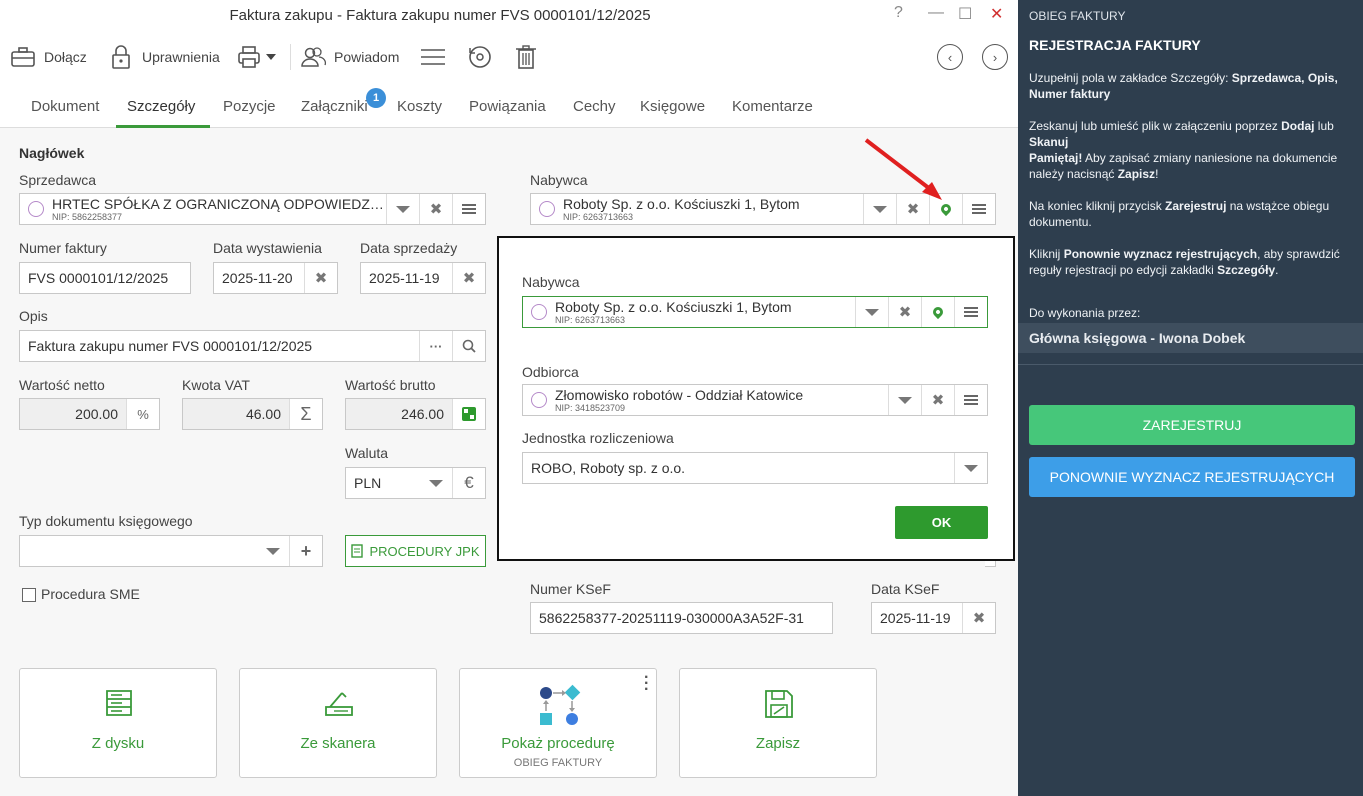 This screenshot has width=1363, height=796. Describe the element at coordinates (415, 414) in the screenshot. I see `gross-input: 246.00` at that location.